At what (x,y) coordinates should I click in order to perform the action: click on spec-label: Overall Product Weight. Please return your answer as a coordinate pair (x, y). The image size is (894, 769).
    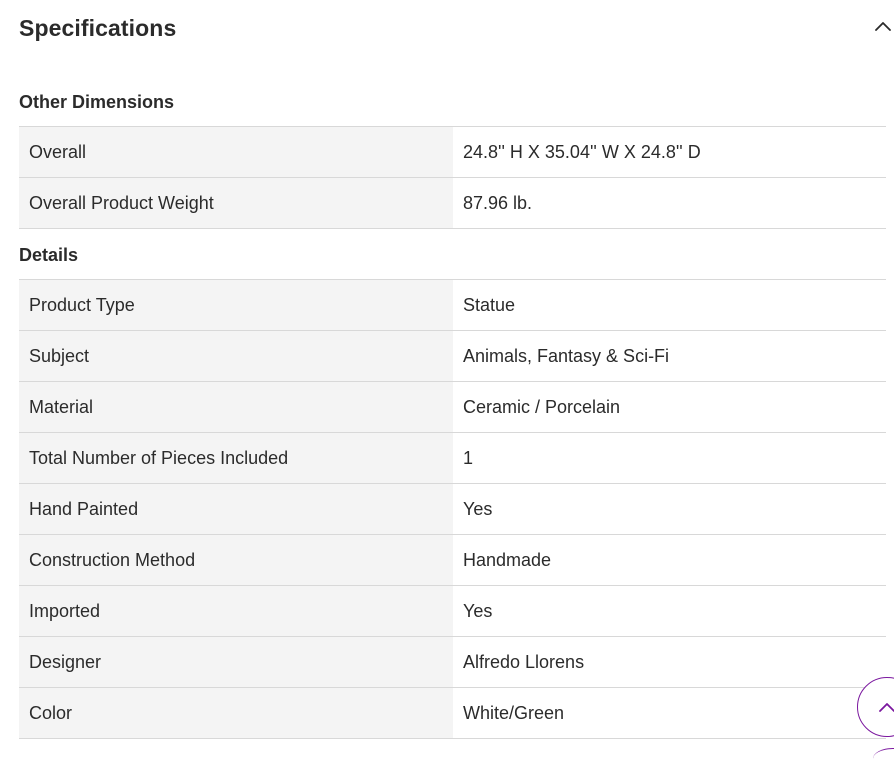
    Looking at the image, I should click on (236, 203).